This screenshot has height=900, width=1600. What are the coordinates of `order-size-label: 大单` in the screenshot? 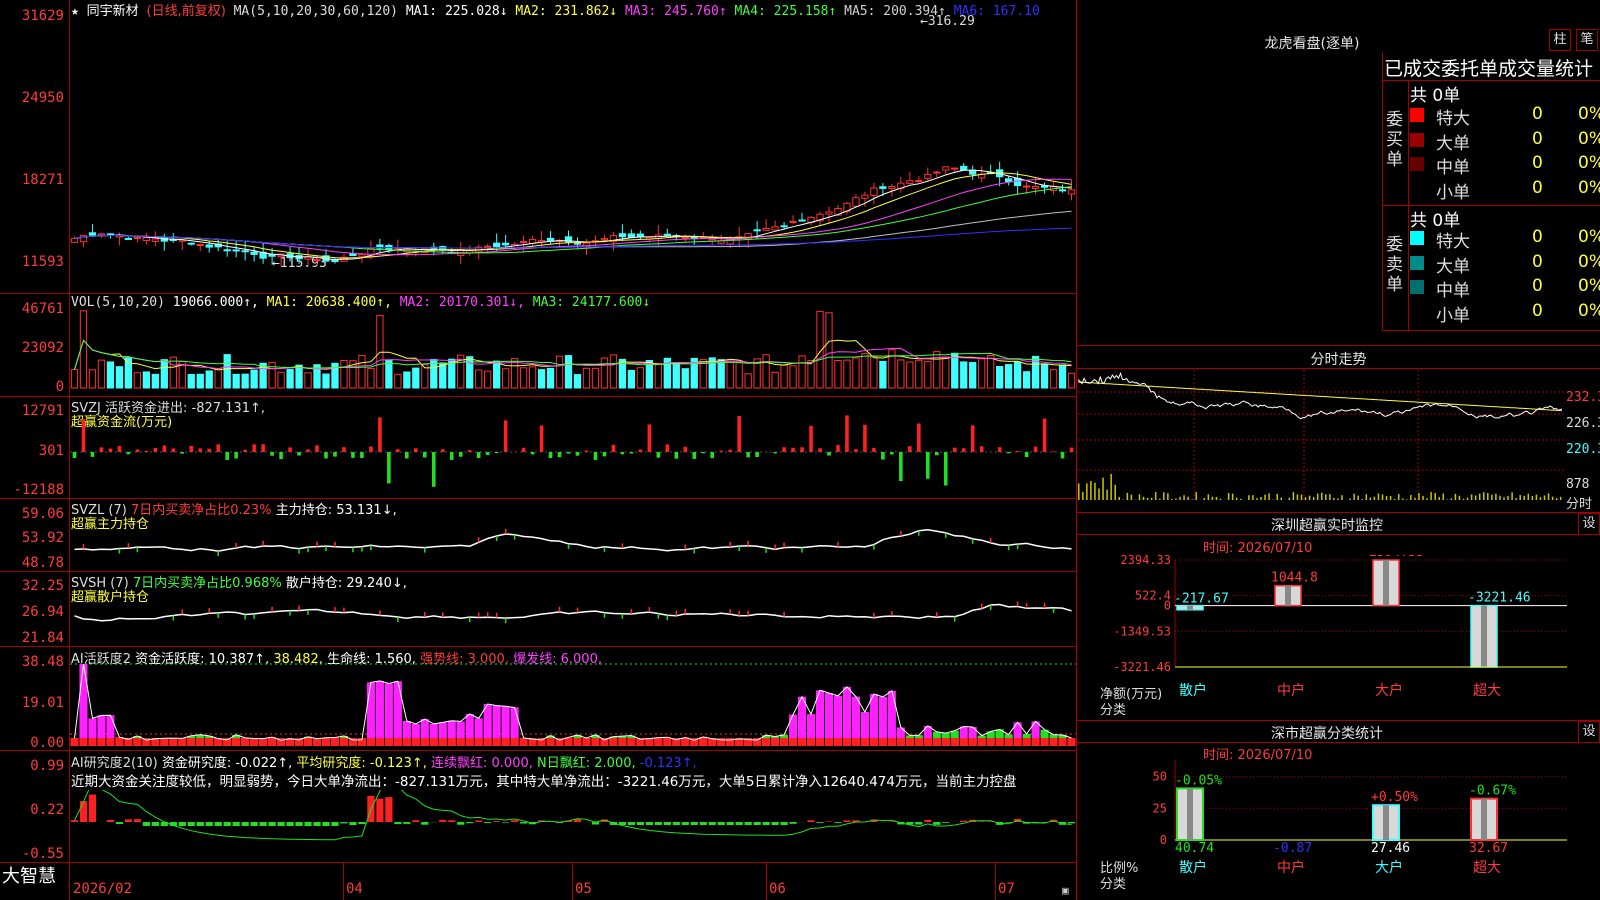 It's located at (1453, 266).